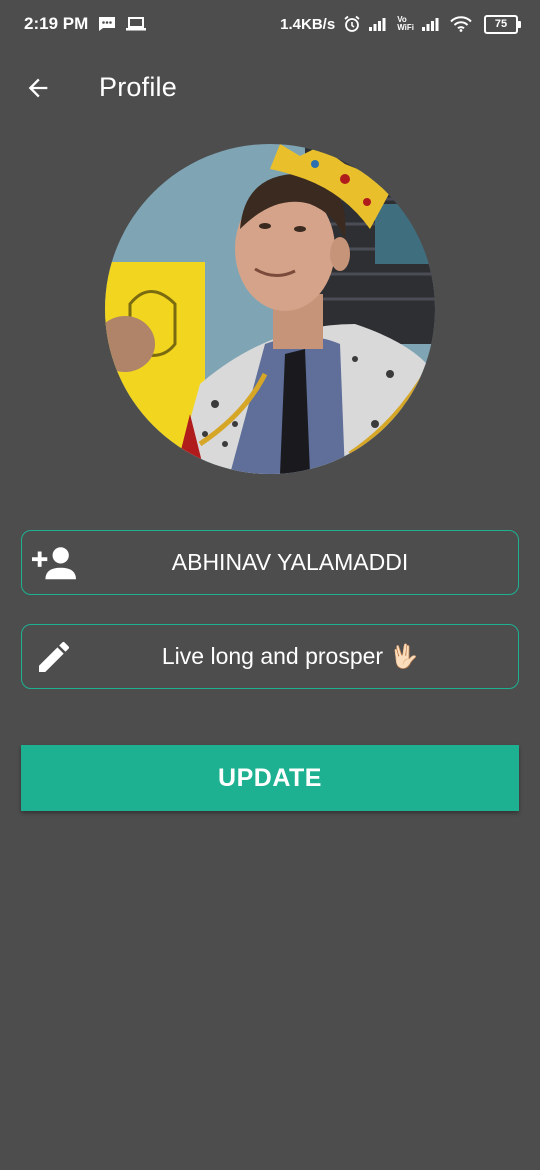 This screenshot has height=1170, width=540. Describe the element at coordinates (107, 24) in the screenshot. I see `message-icon` at that location.